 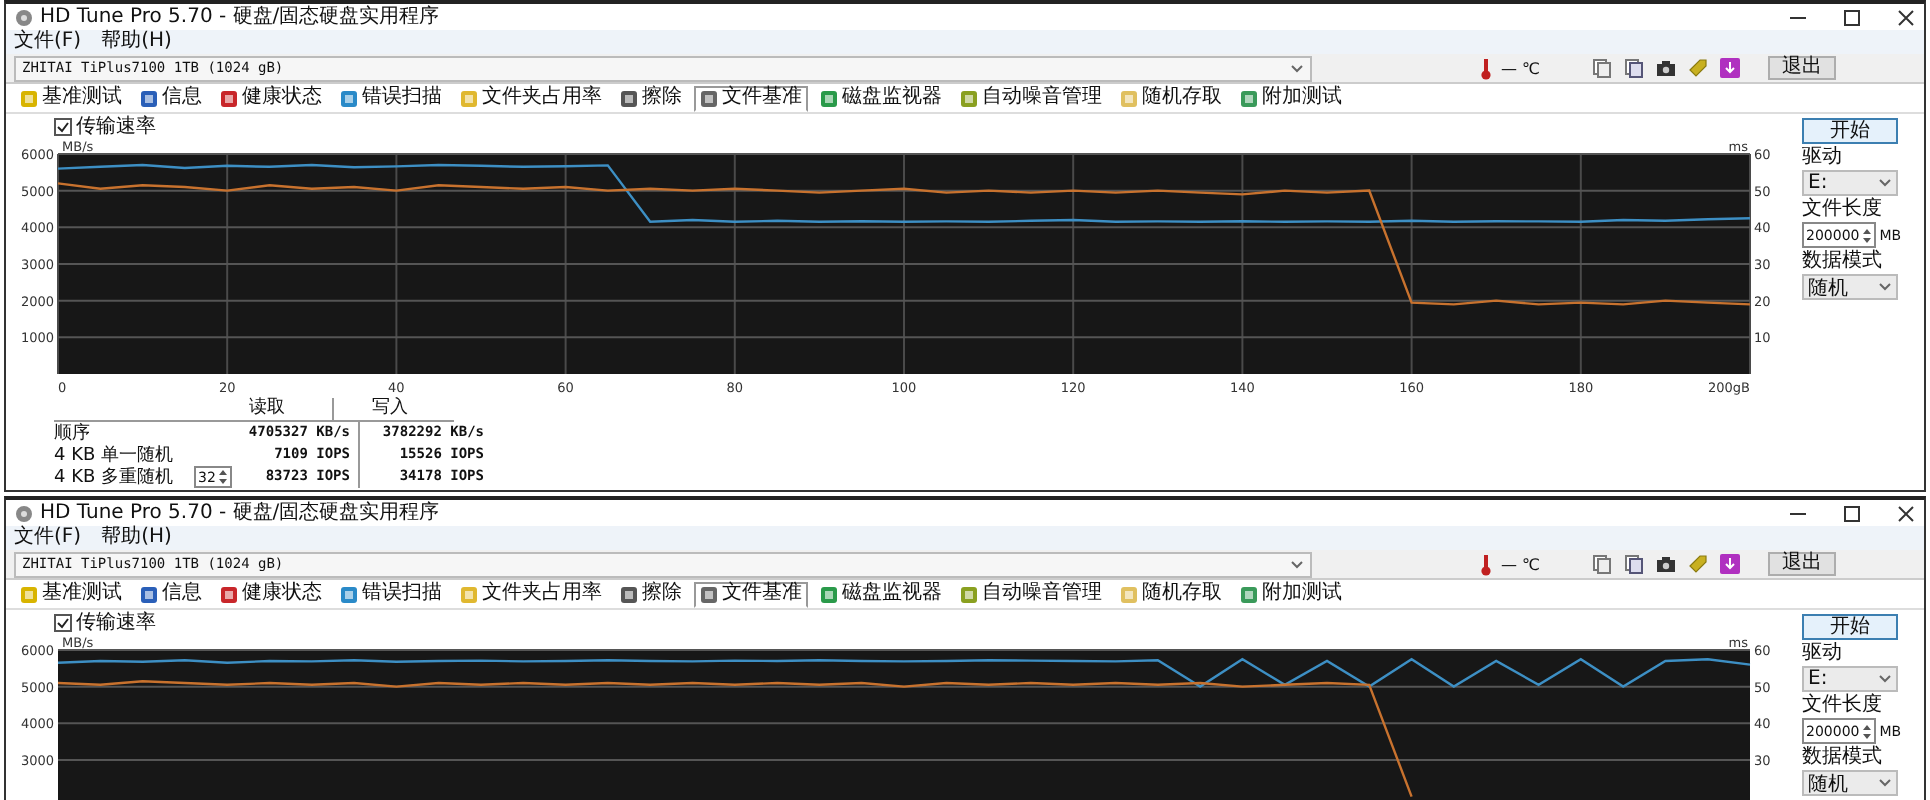 I want to click on row-label: 4 KB 多重随机, so click(x=115, y=477).